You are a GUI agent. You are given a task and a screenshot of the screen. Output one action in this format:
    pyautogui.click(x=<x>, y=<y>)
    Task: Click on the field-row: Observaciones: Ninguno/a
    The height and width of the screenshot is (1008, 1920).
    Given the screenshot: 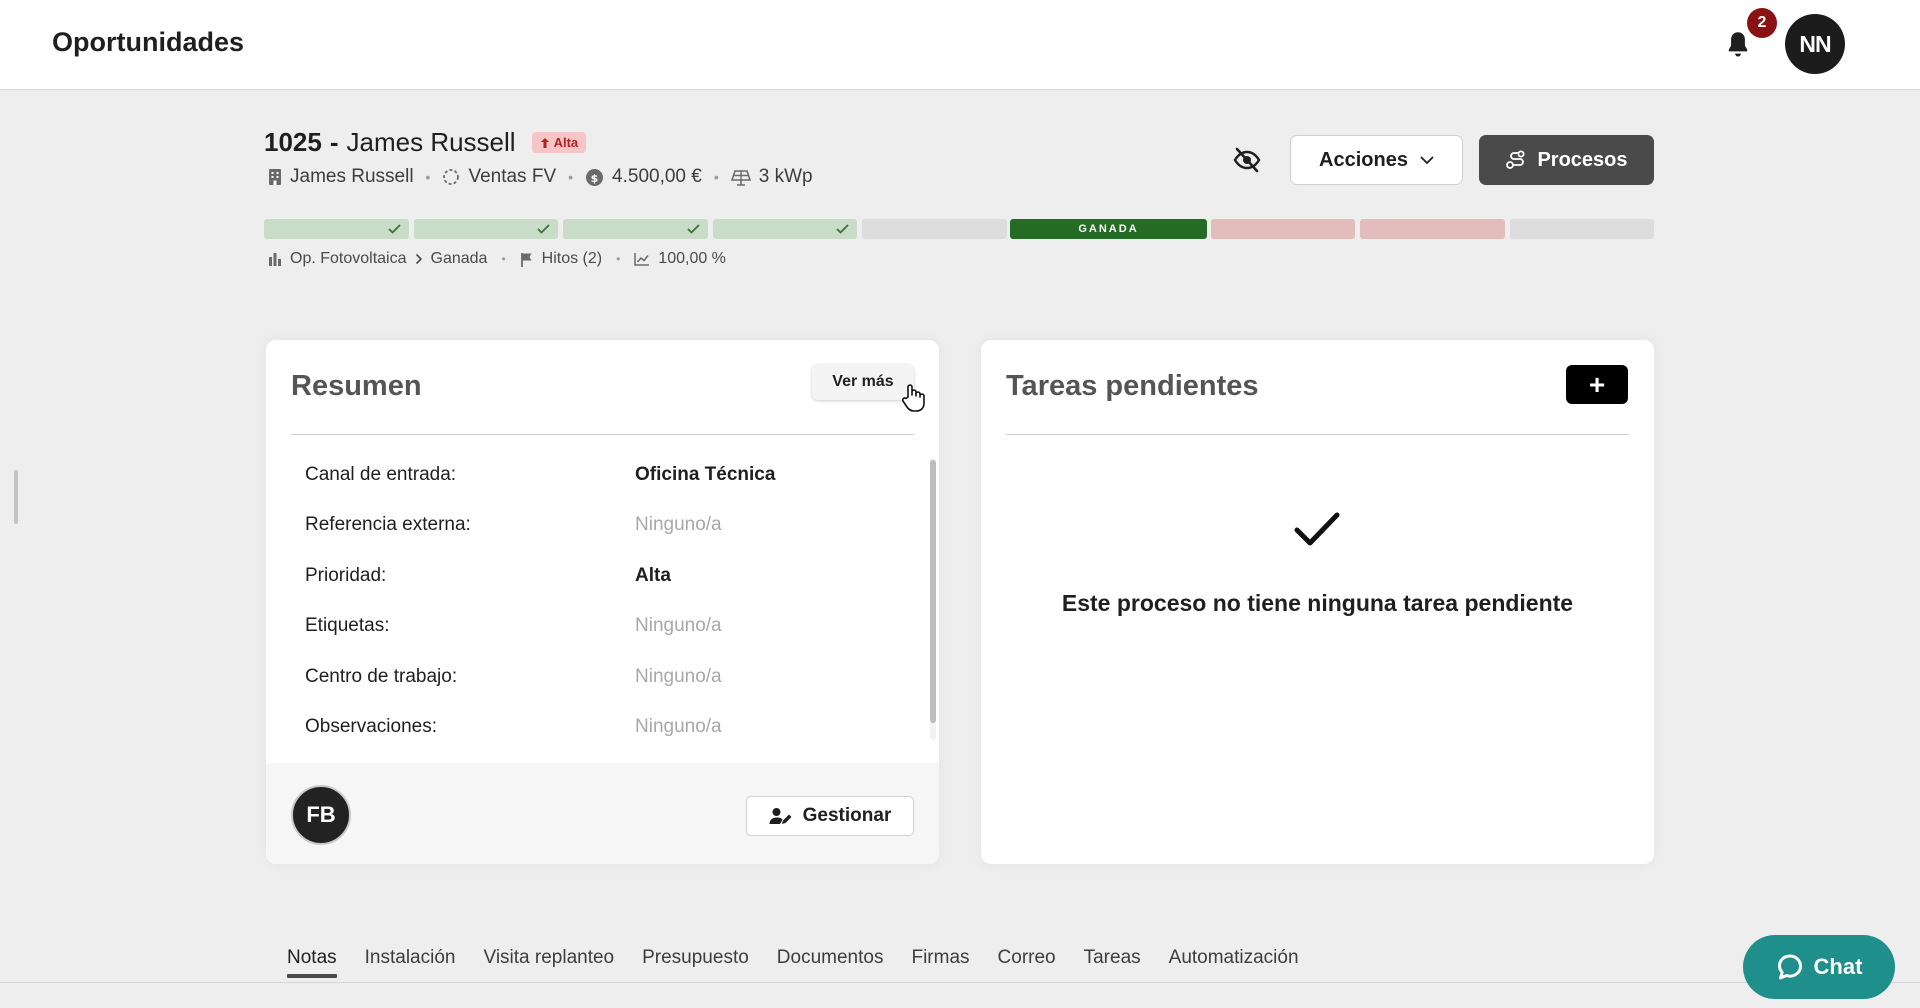 What is the action you would take?
    pyautogui.click(x=605, y=729)
    